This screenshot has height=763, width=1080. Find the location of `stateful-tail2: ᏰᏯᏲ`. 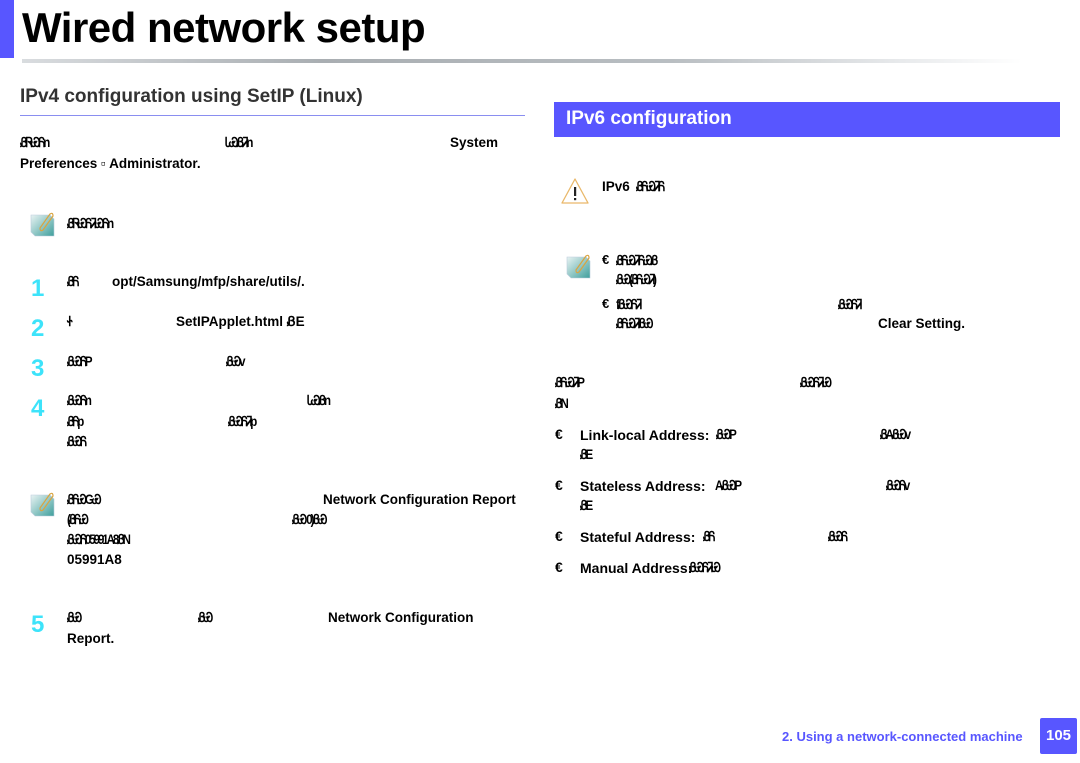

stateful-tail2: ᏰᏯᏲ is located at coordinates (838, 536).